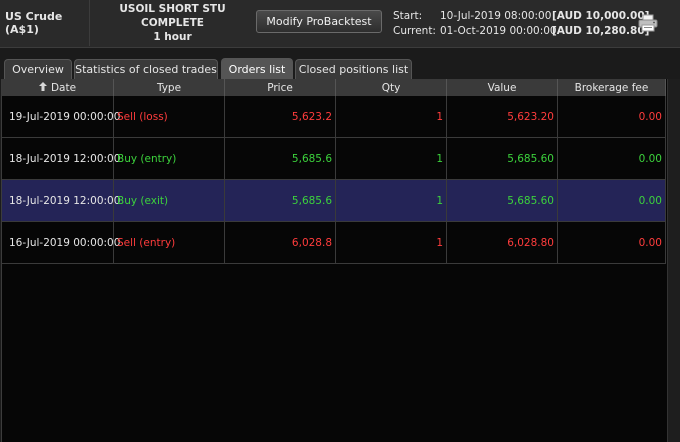  I want to click on vertical-scrollbar, so click(673, 260).